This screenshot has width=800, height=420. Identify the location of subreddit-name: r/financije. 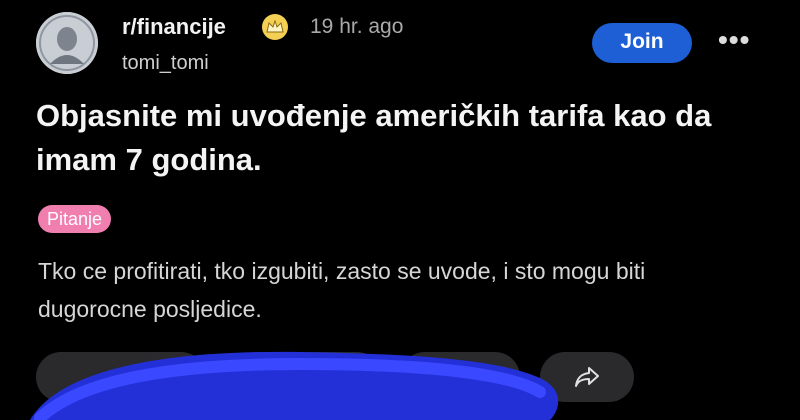
(174, 27).